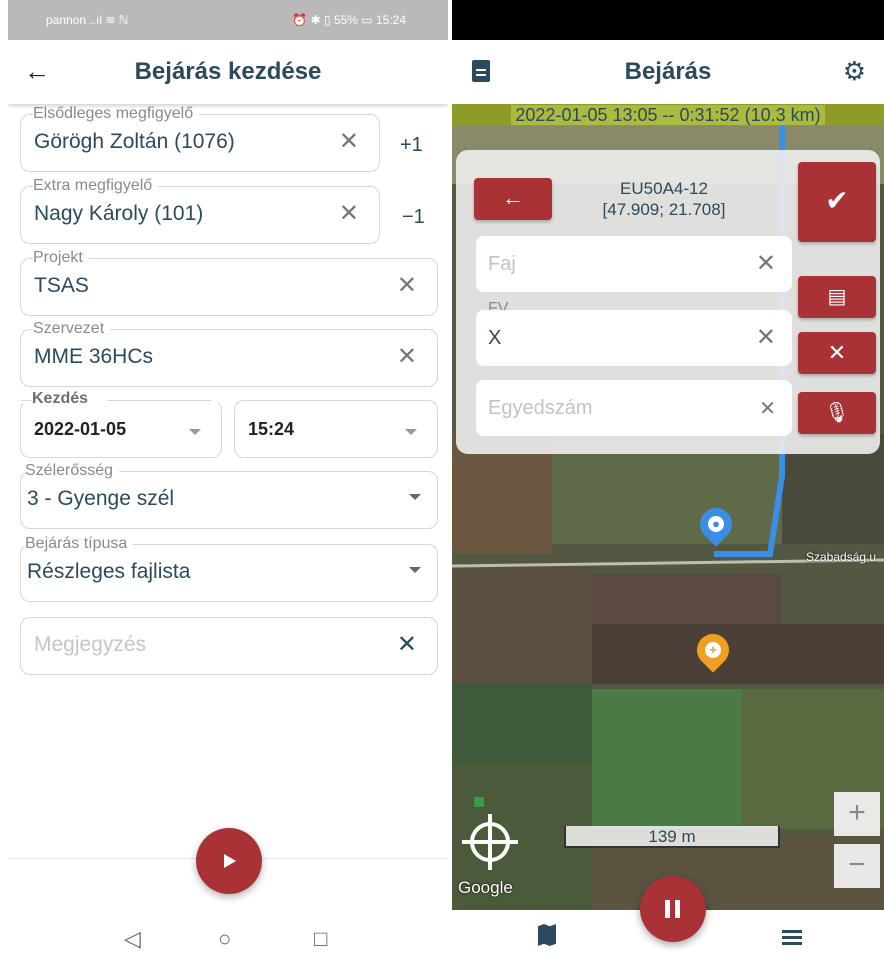 The height and width of the screenshot is (962, 884). I want to click on start-date-dropdown: 2022-01-05, so click(121, 429).